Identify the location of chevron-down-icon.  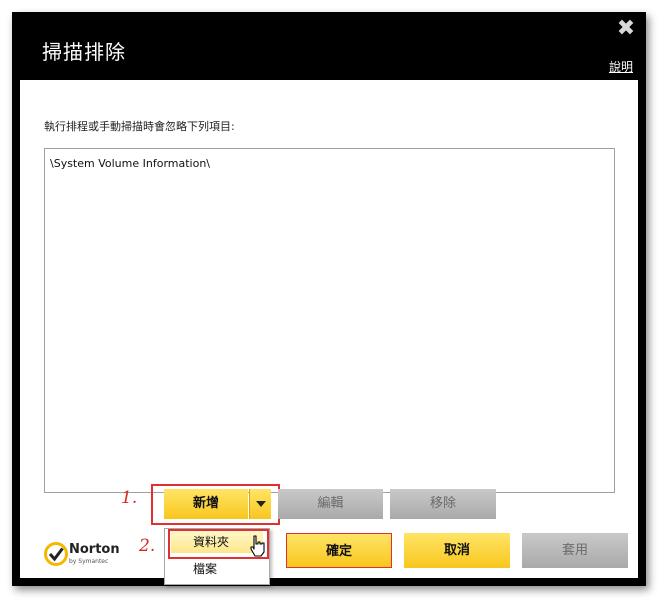
(261, 504).